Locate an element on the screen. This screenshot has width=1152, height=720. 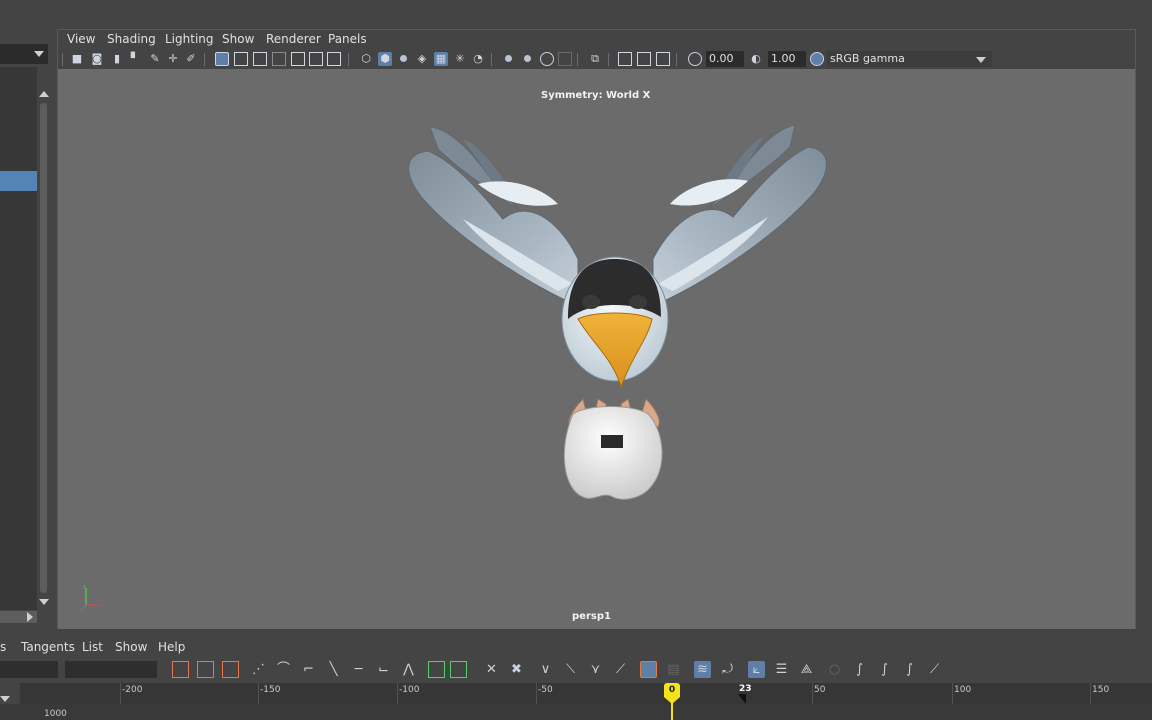
color-management-icon is located at coordinates (817, 59).